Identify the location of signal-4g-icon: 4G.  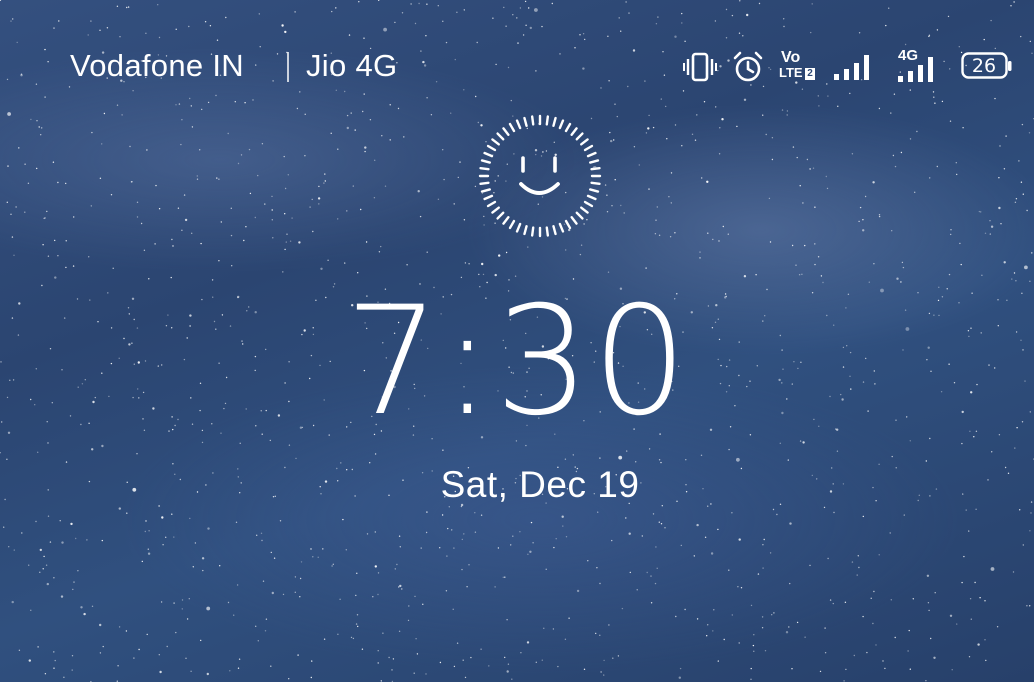
(918, 66).